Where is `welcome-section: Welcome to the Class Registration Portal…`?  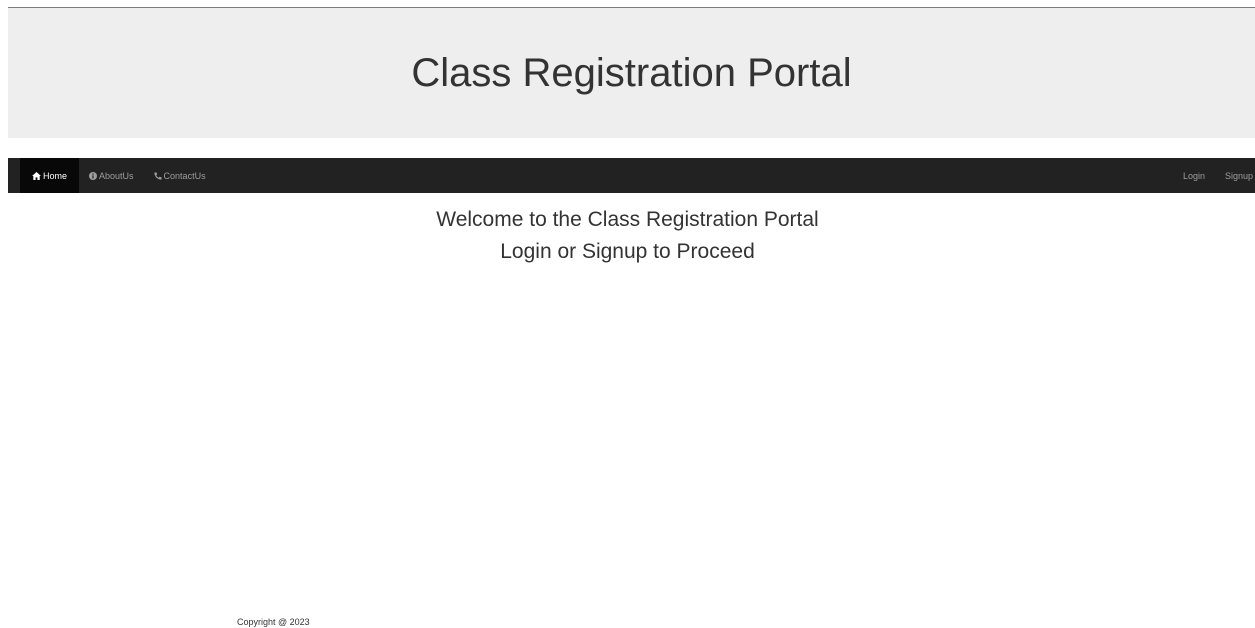 welcome-section: Welcome to the Class Registration Portal… is located at coordinates (627, 236).